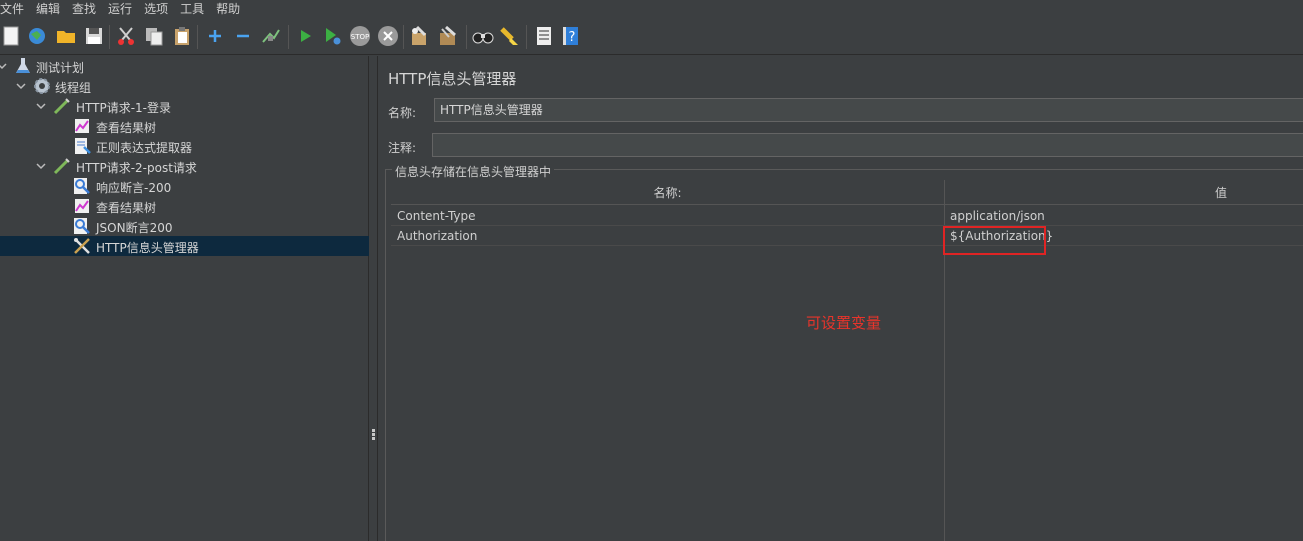 The image size is (1303, 541). What do you see at coordinates (156, 9) in the screenshot?
I see `menu-options: 选项` at bounding box center [156, 9].